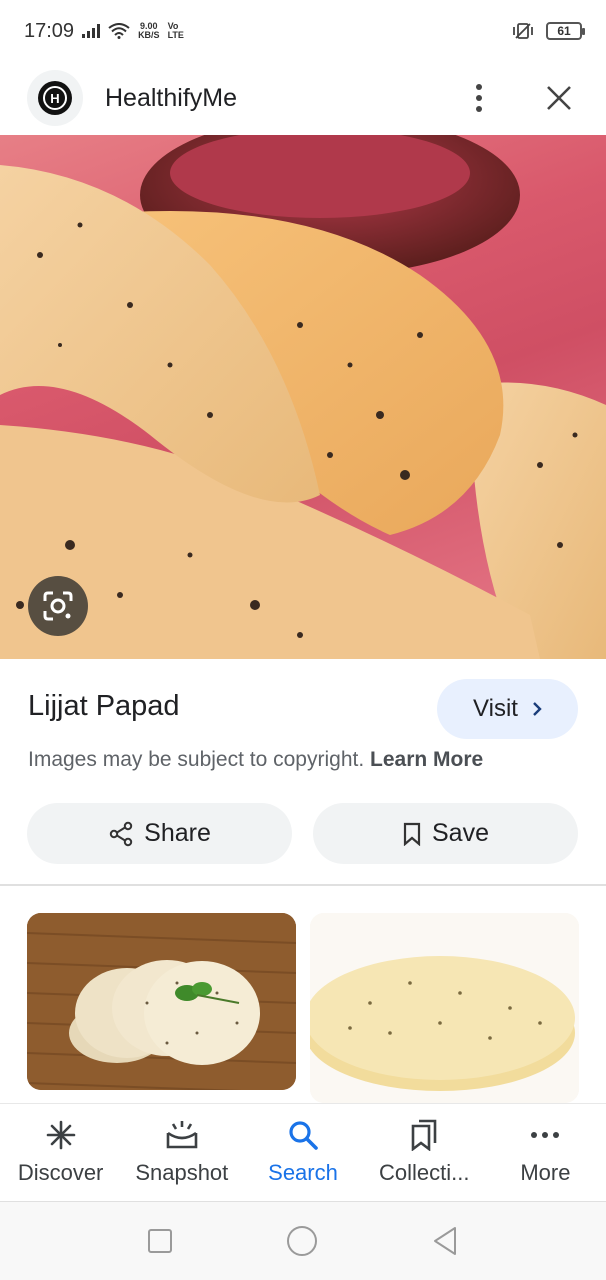 This screenshot has width=606, height=1280. I want to click on nav-search: Search, so click(302, 1152).